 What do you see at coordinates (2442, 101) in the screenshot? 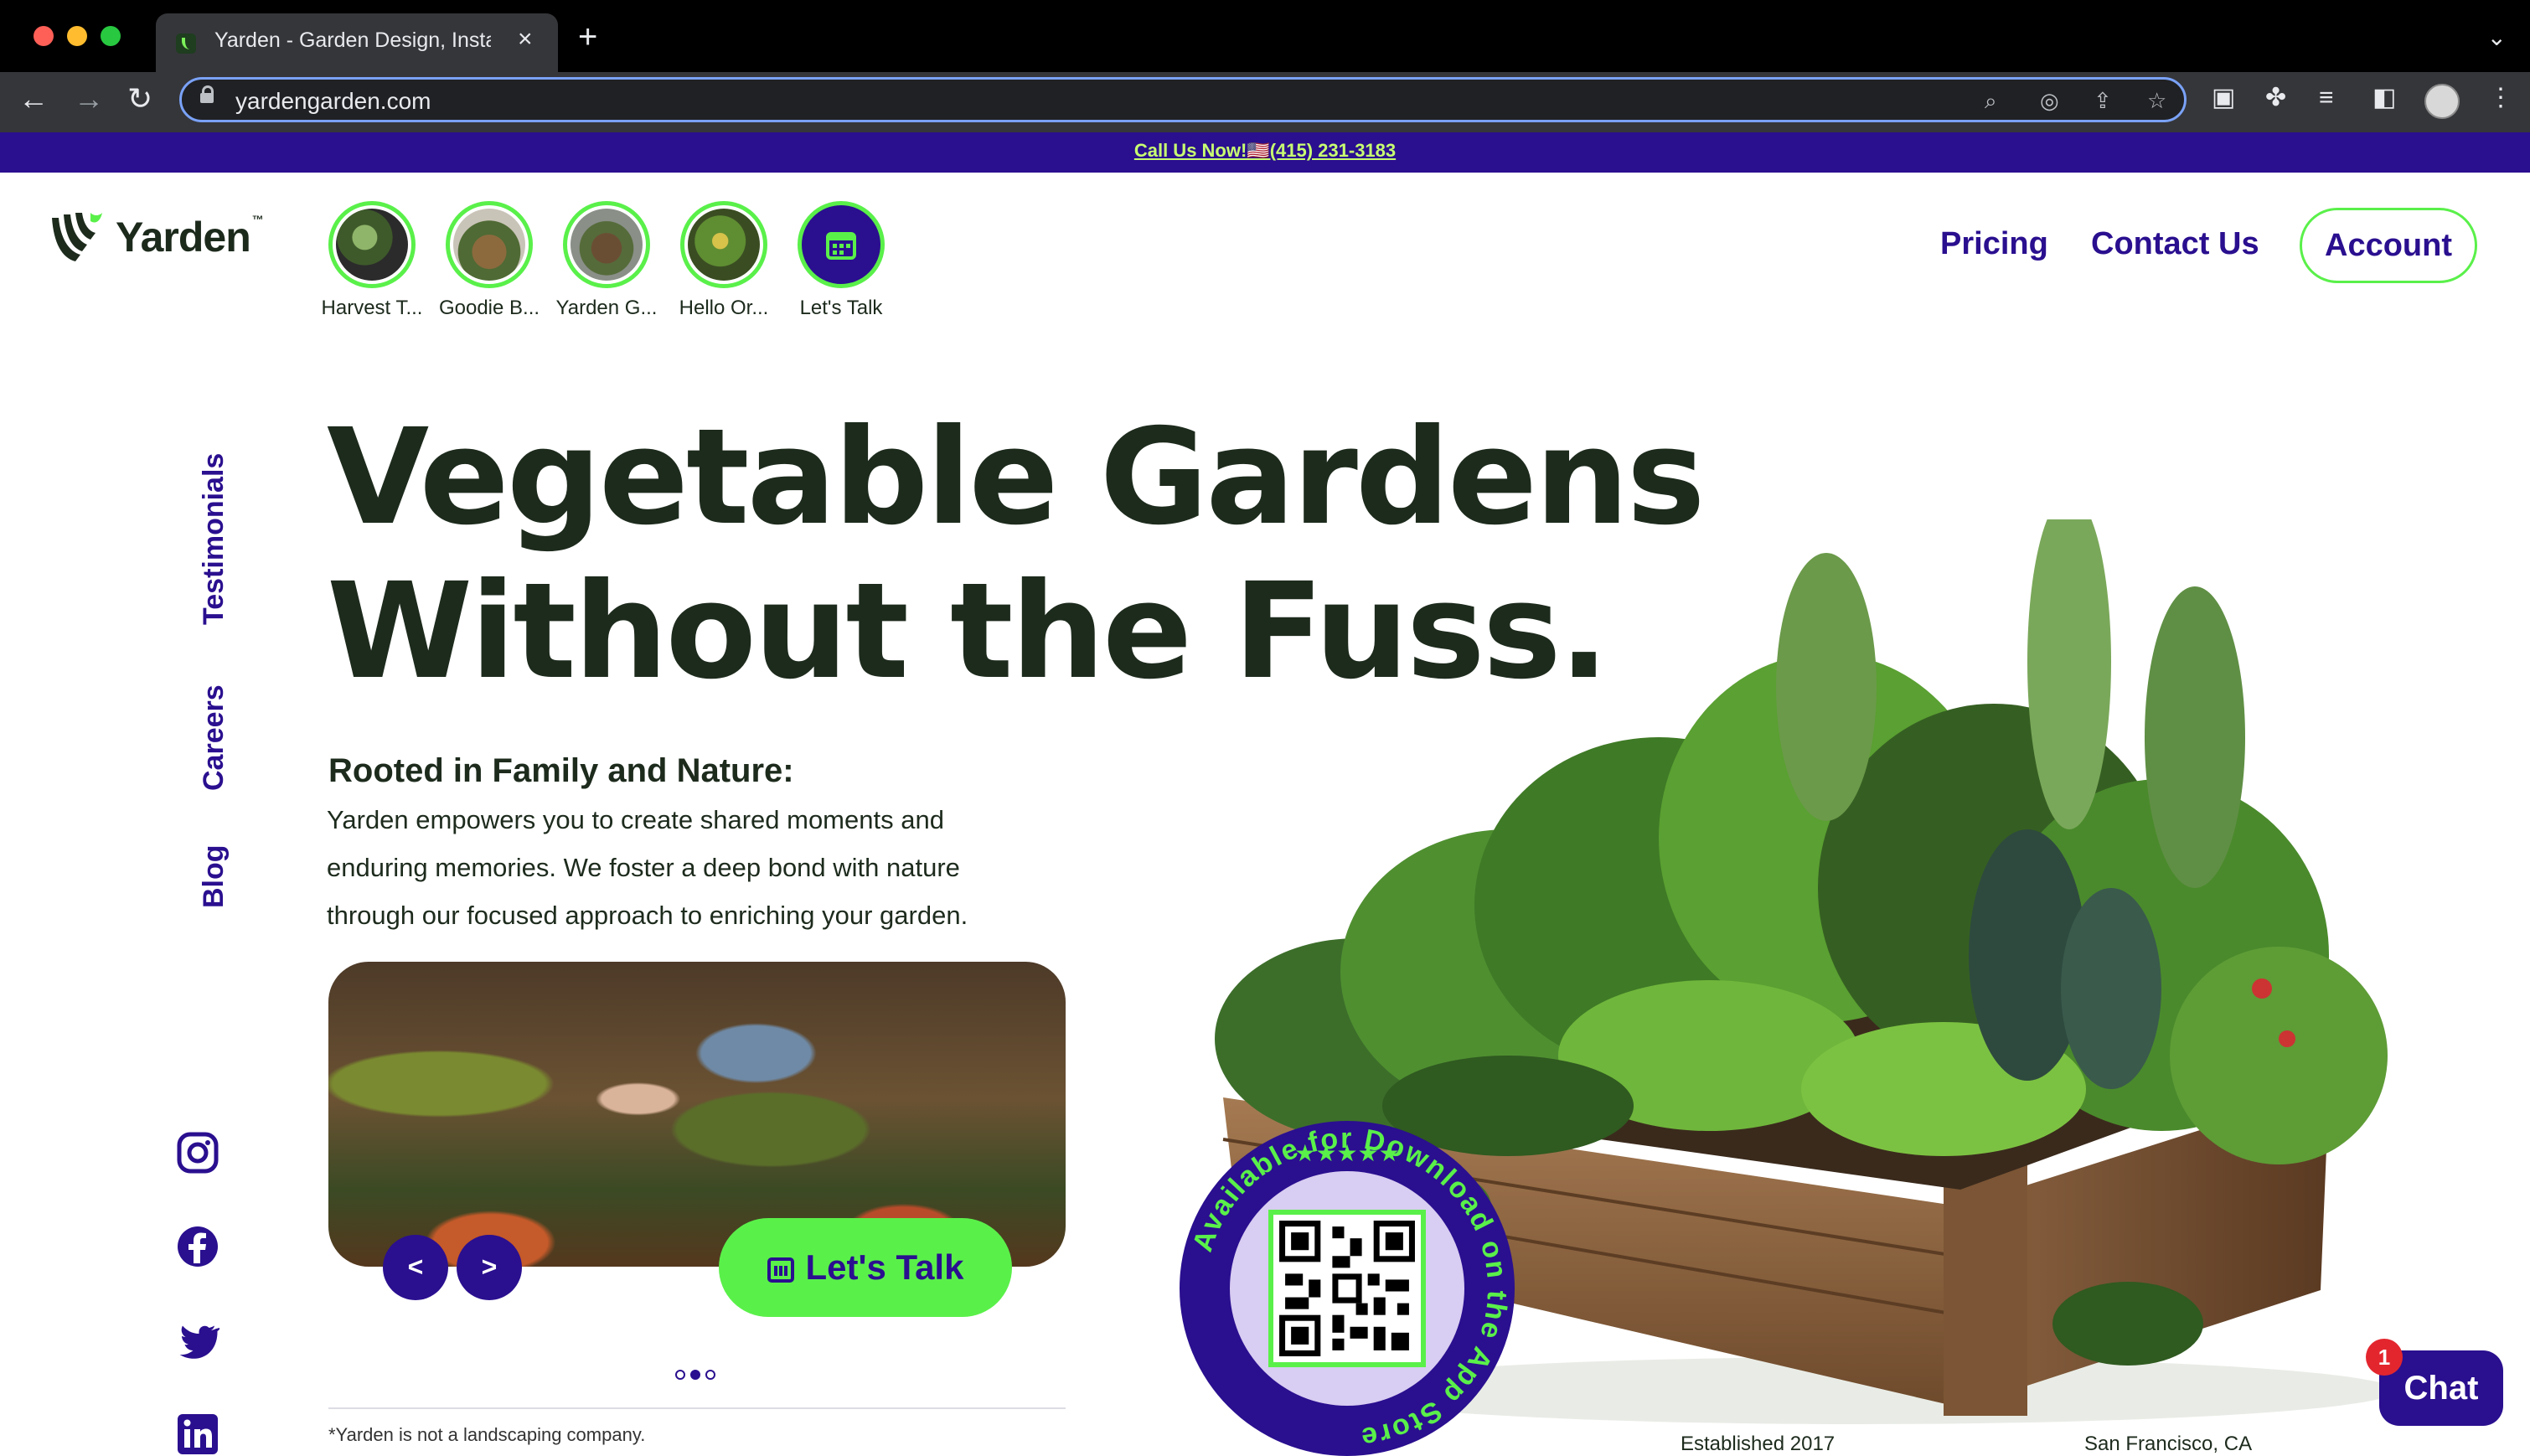
I see `profile-avatar` at bounding box center [2442, 101].